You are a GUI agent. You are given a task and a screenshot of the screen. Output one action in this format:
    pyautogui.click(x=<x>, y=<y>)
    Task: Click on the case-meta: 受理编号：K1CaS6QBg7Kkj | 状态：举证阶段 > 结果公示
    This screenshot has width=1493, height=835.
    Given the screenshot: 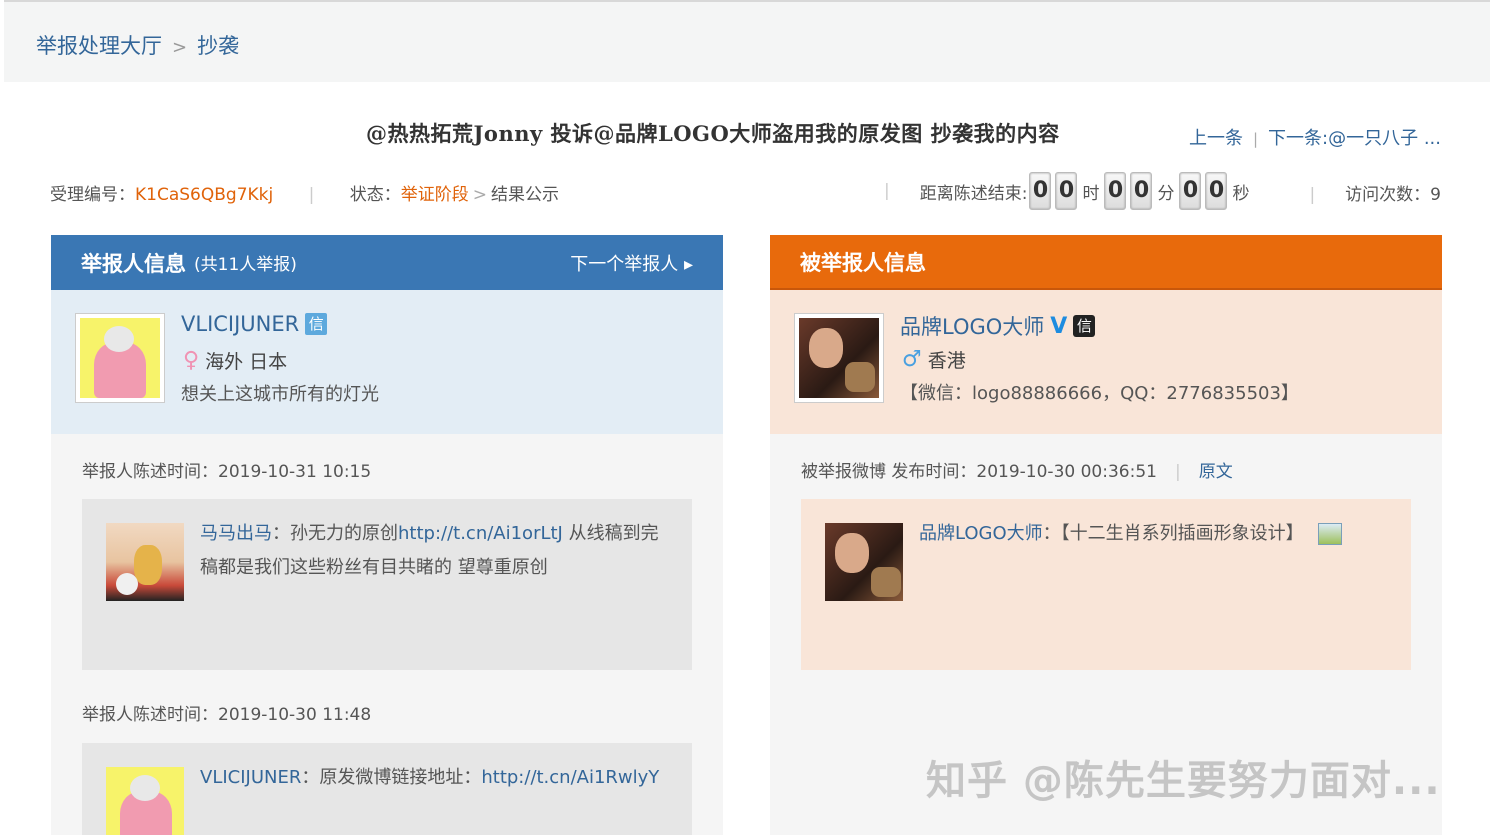 What is the action you would take?
    pyautogui.click(x=304, y=192)
    